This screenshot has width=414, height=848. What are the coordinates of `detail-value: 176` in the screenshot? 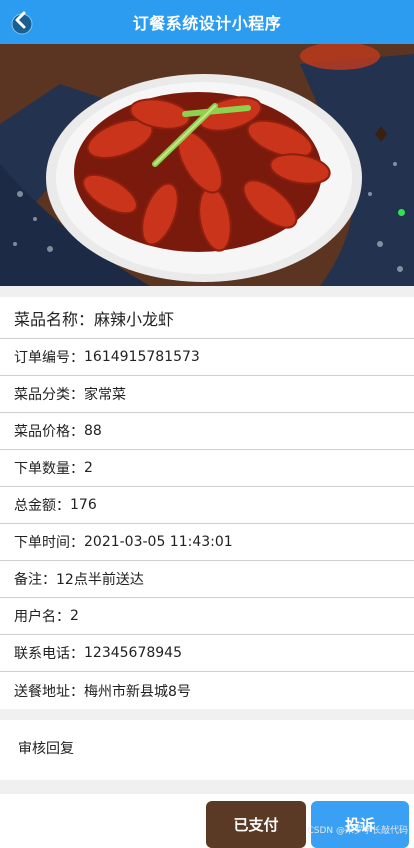 It's located at (83, 505).